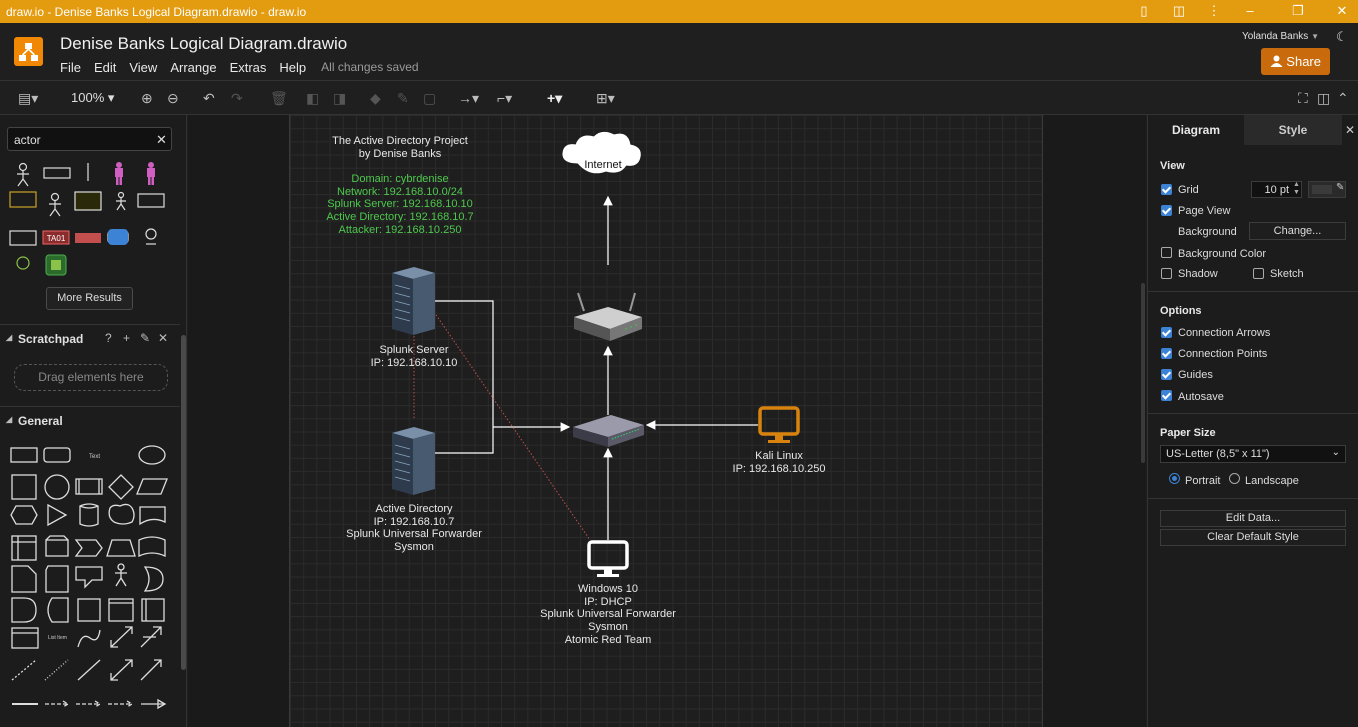  Describe the element at coordinates (400, 153) in the screenshot. I see `title-line-2: by Denise Banks` at that location.